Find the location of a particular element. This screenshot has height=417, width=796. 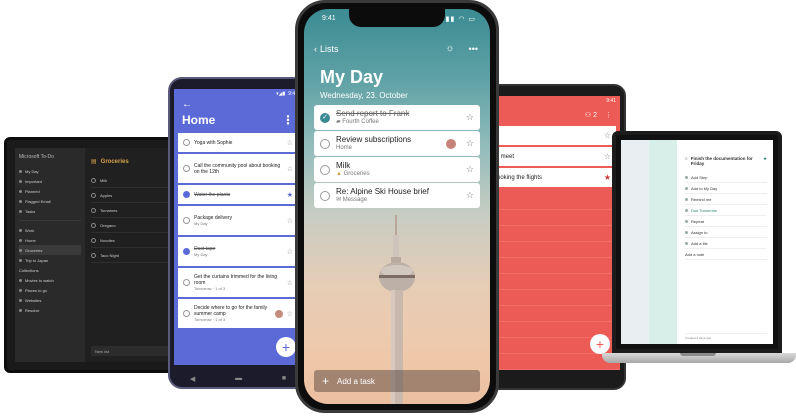

row-label: Add a file is located at coordinates (699, 243).